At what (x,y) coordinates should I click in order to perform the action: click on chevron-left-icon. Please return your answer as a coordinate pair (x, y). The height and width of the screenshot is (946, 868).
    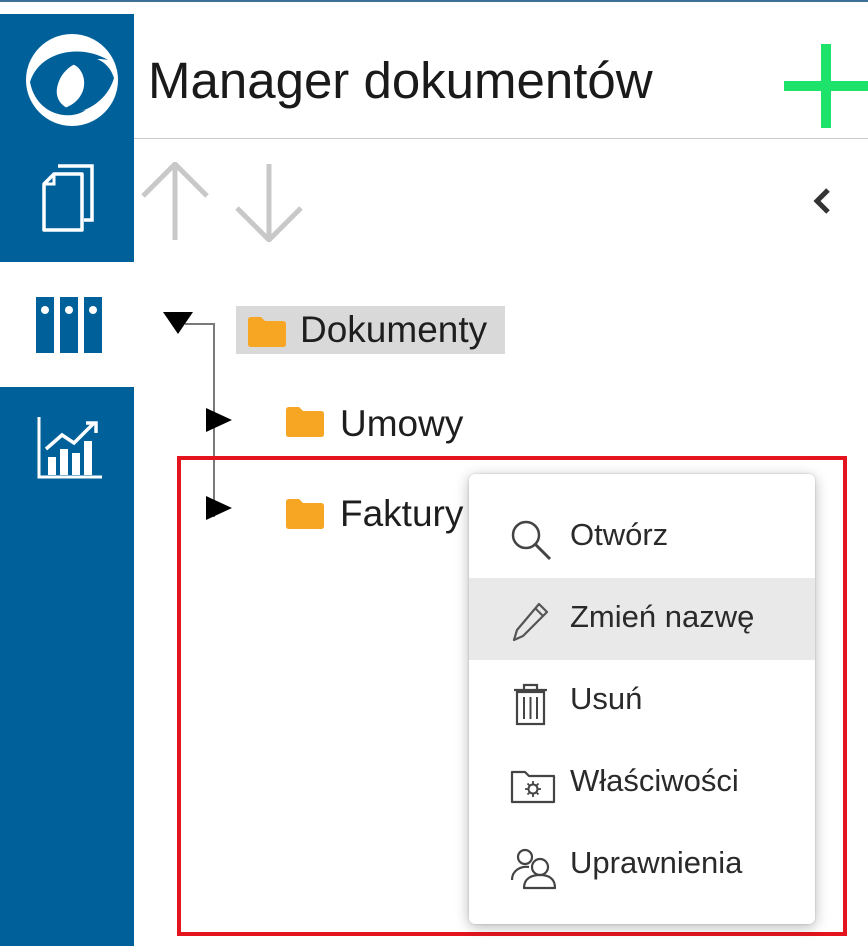
    Looking at the image, I should click on (822, 201).